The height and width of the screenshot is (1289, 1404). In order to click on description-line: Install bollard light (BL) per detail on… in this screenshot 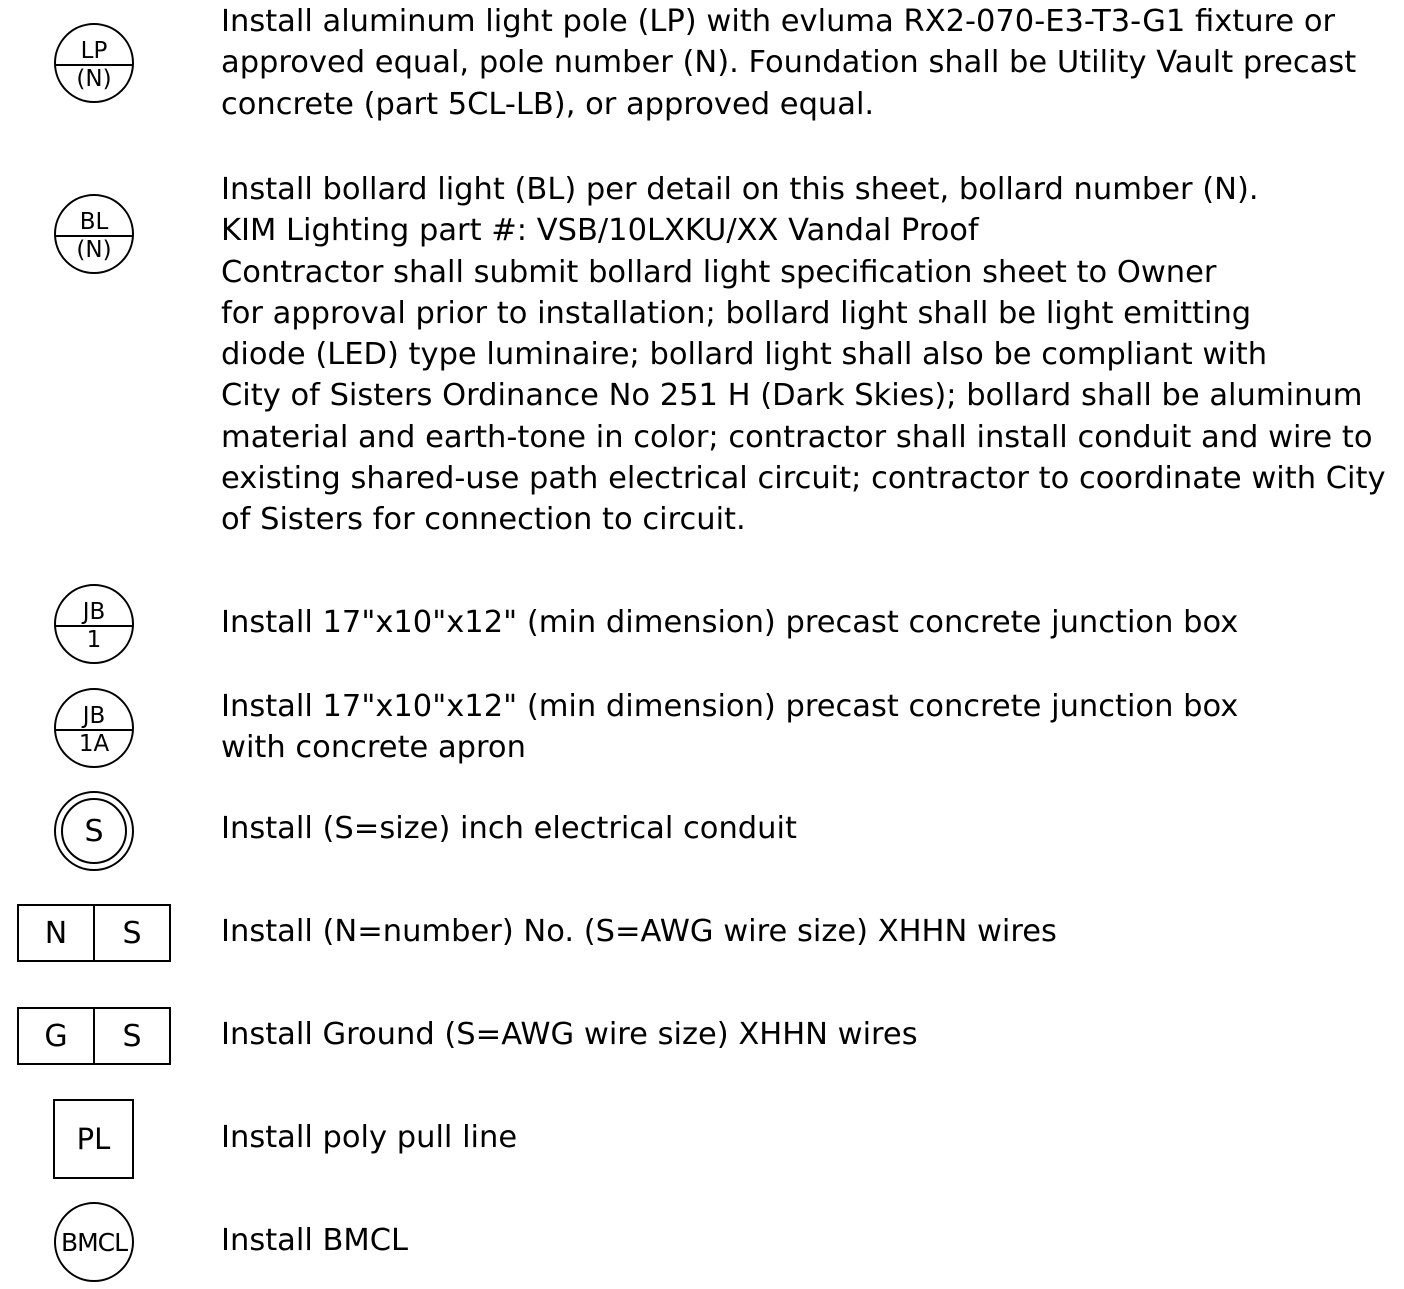, I will do `click(740, 189)`.